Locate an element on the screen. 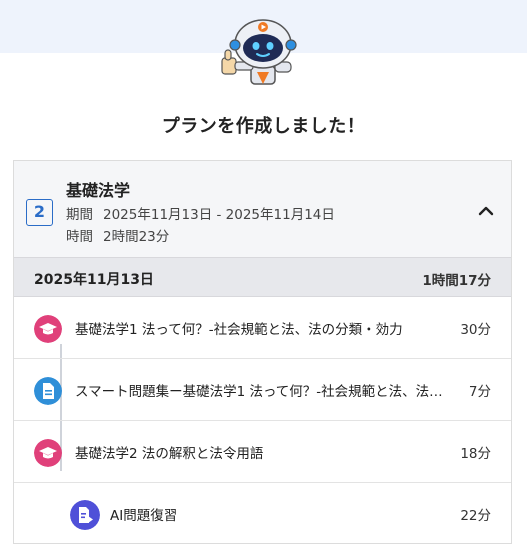  item-duration: 7分 is located at coordinates (479, 392).